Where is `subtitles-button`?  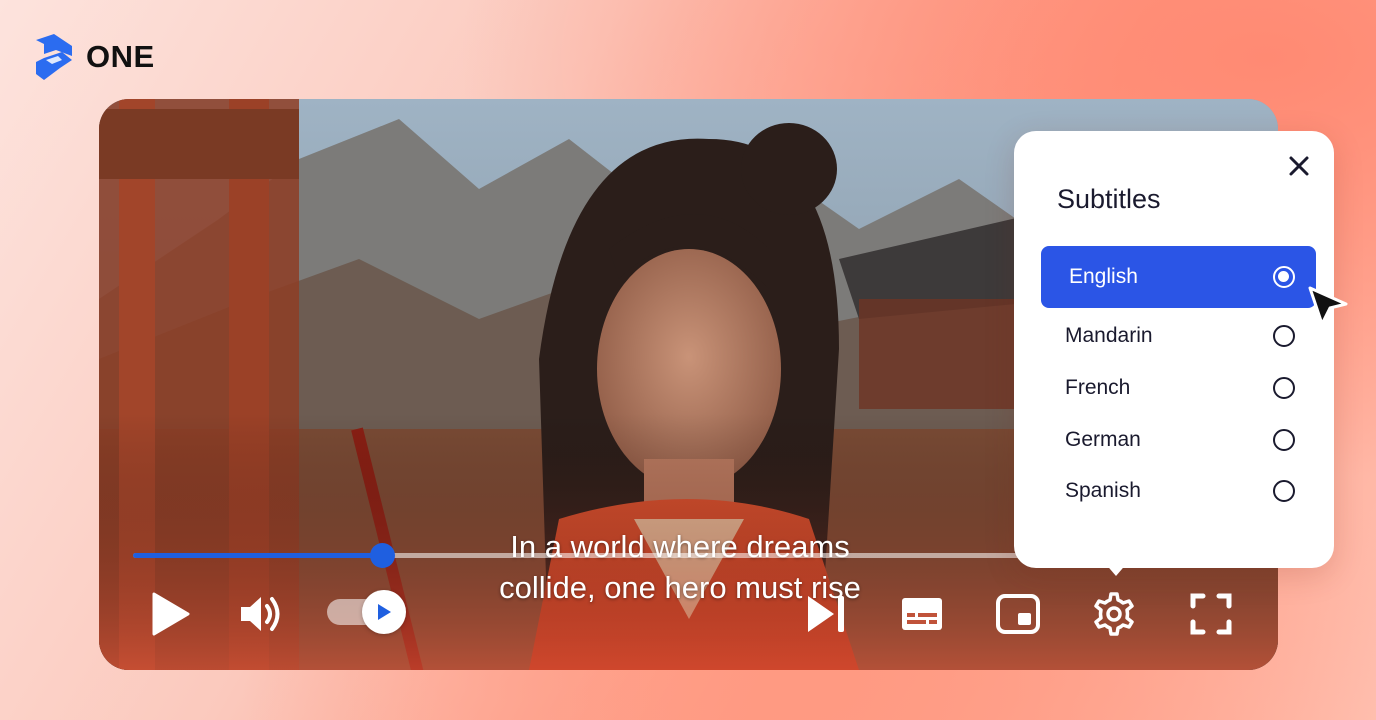
subtitles-button is located at coordinates (922, 614).